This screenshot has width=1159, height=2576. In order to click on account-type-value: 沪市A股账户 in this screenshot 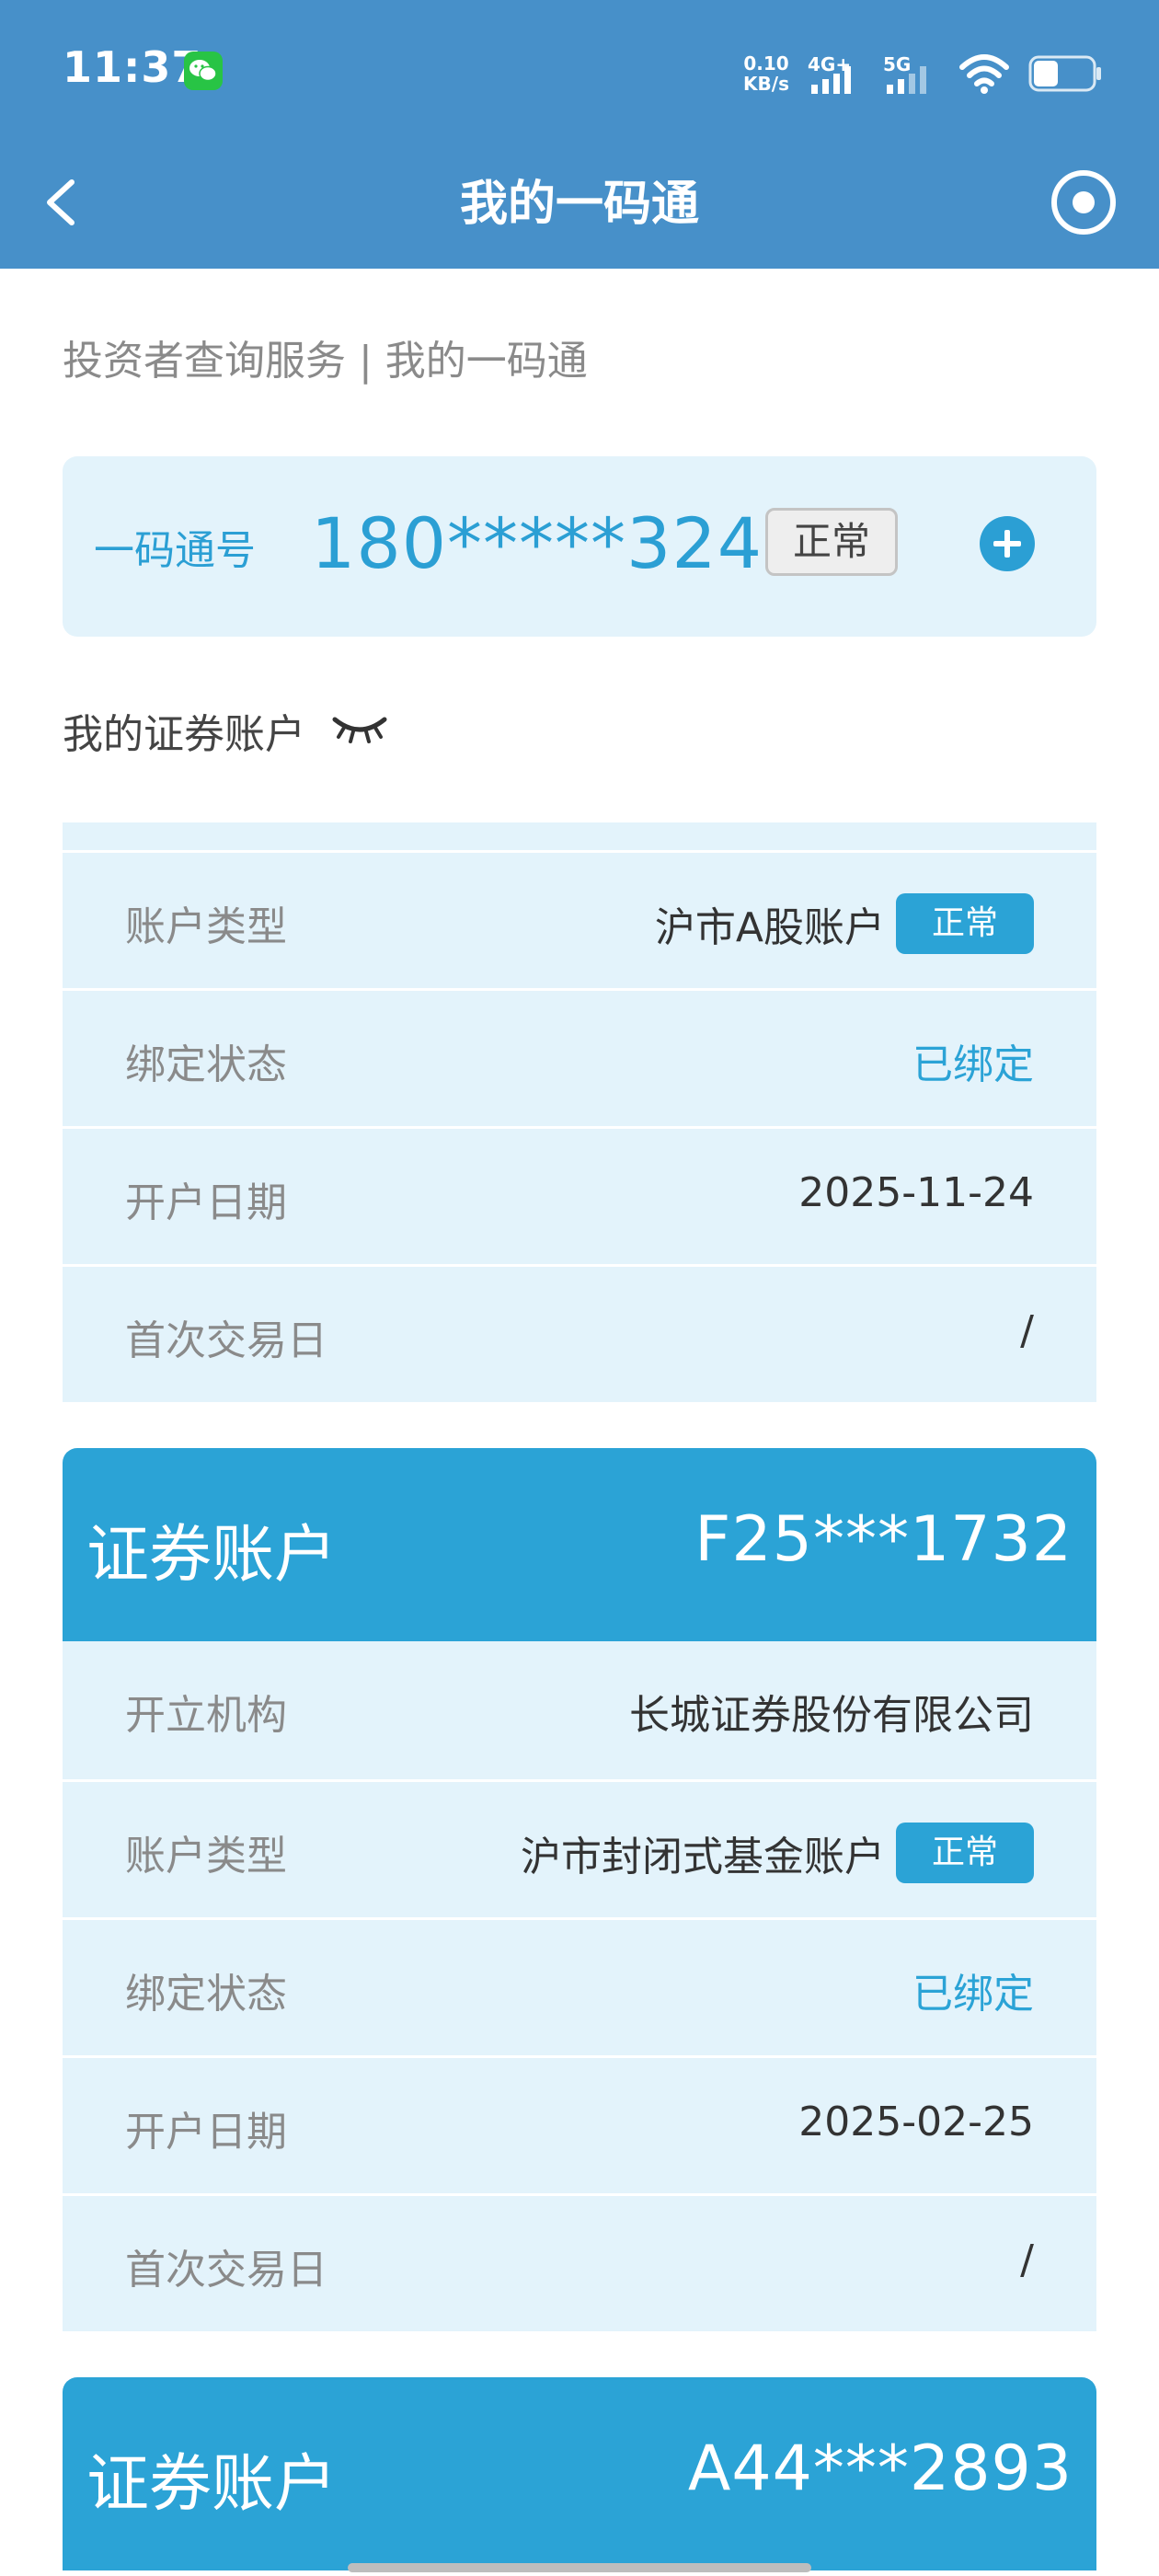, I will do `click(769, 927)`.